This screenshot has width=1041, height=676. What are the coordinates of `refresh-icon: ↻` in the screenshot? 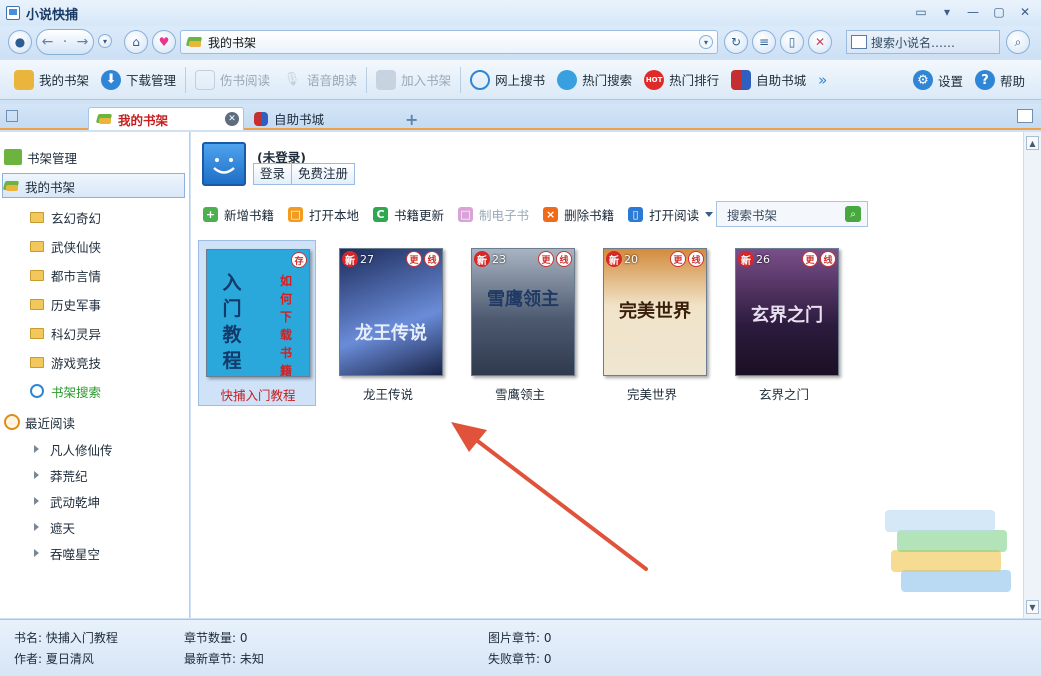 It's located at (736, 42).